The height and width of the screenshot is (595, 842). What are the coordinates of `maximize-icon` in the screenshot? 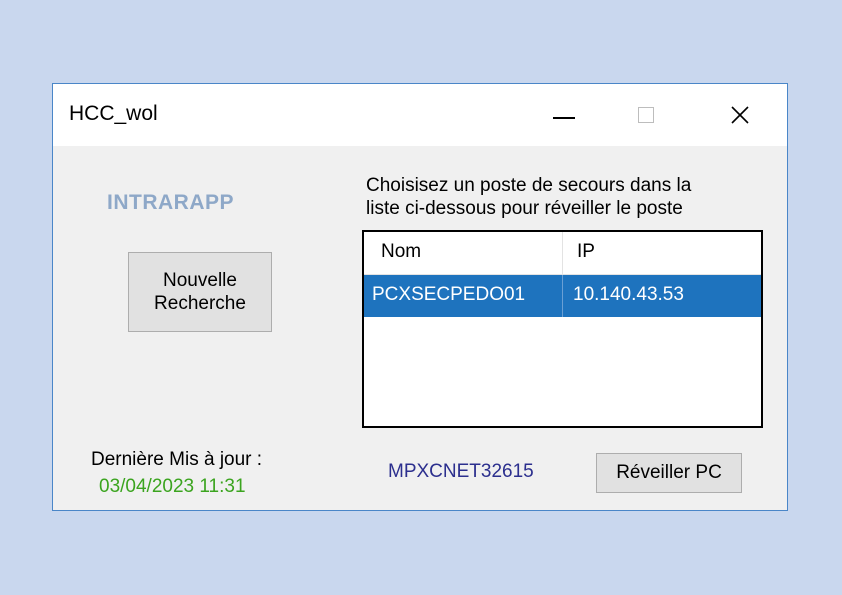 It's located at (646, 115).